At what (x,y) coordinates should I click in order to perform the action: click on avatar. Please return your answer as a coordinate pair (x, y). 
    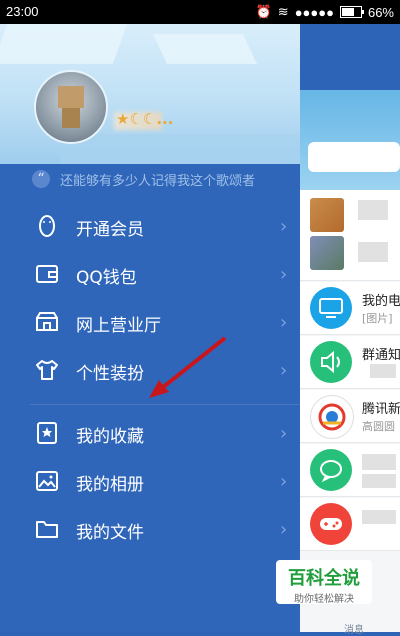
    Looking at the image, I should click on (71, 107).